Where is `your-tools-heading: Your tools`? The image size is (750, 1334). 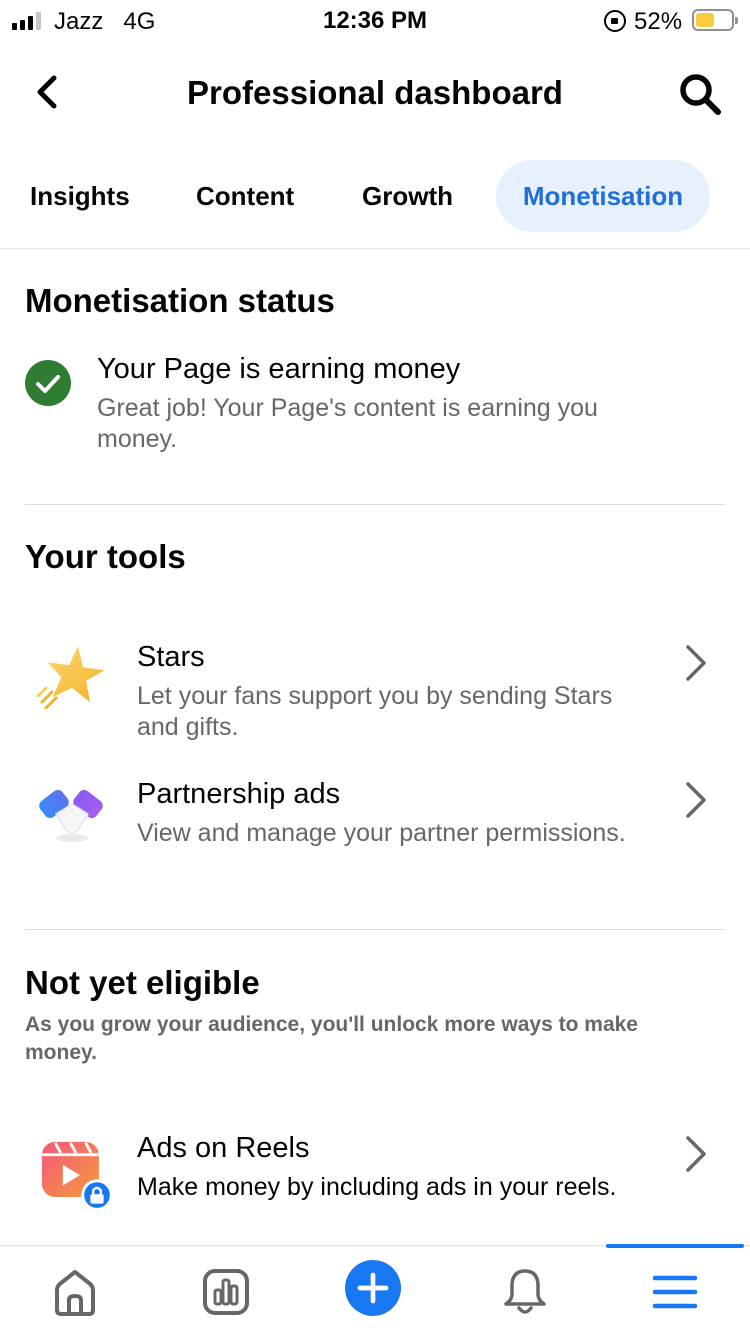 your-tools-heading: Your tools is located at coordinates (105, 556).